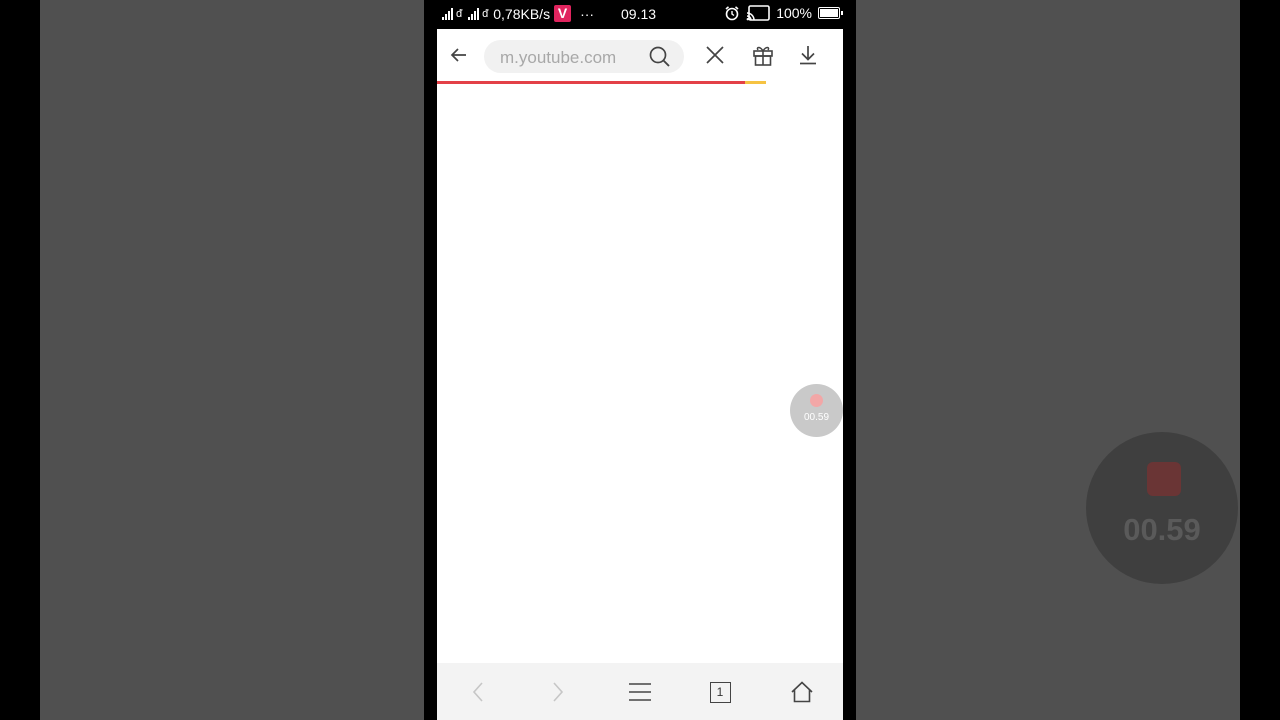 This screenshot has width=1280, height=720. Describe the element at coordinates (755, 82) in the screenshot. I see `progress-leading-edge` at that location.